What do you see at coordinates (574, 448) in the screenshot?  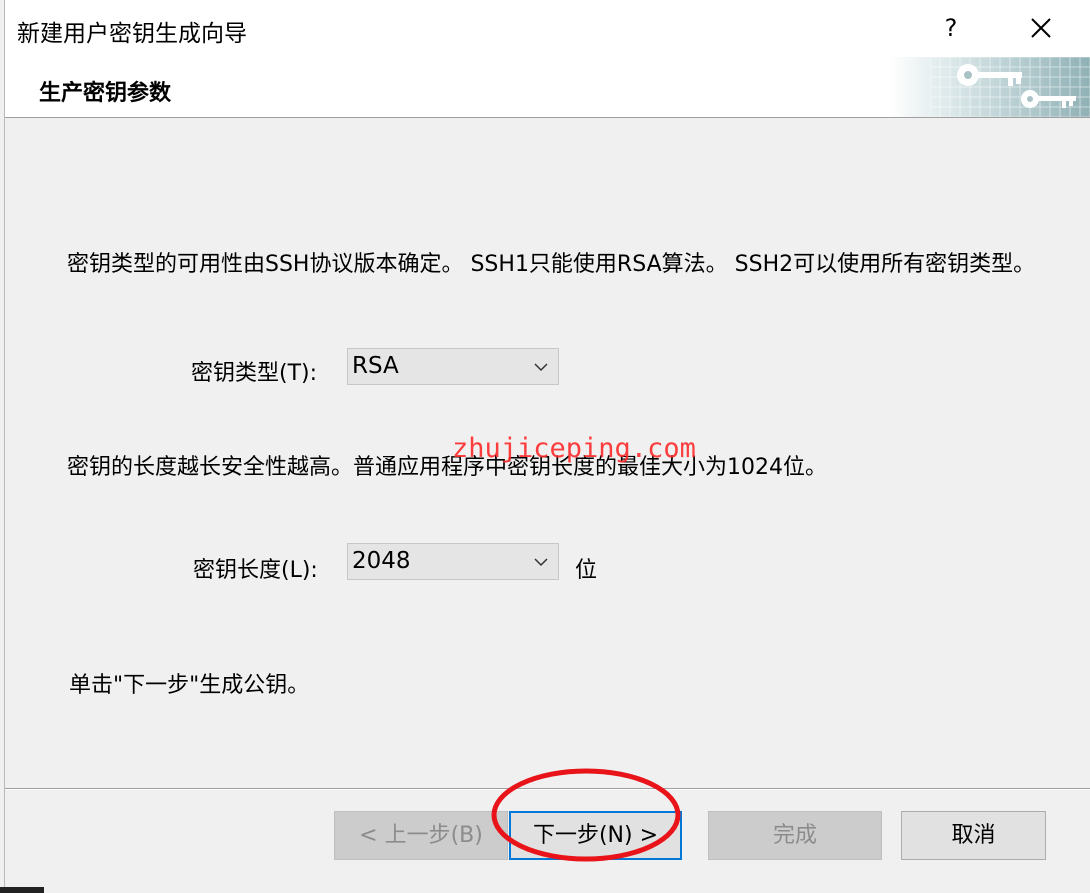 I see `watermark: zhujiceping.com` at bounding box center [574, 448].